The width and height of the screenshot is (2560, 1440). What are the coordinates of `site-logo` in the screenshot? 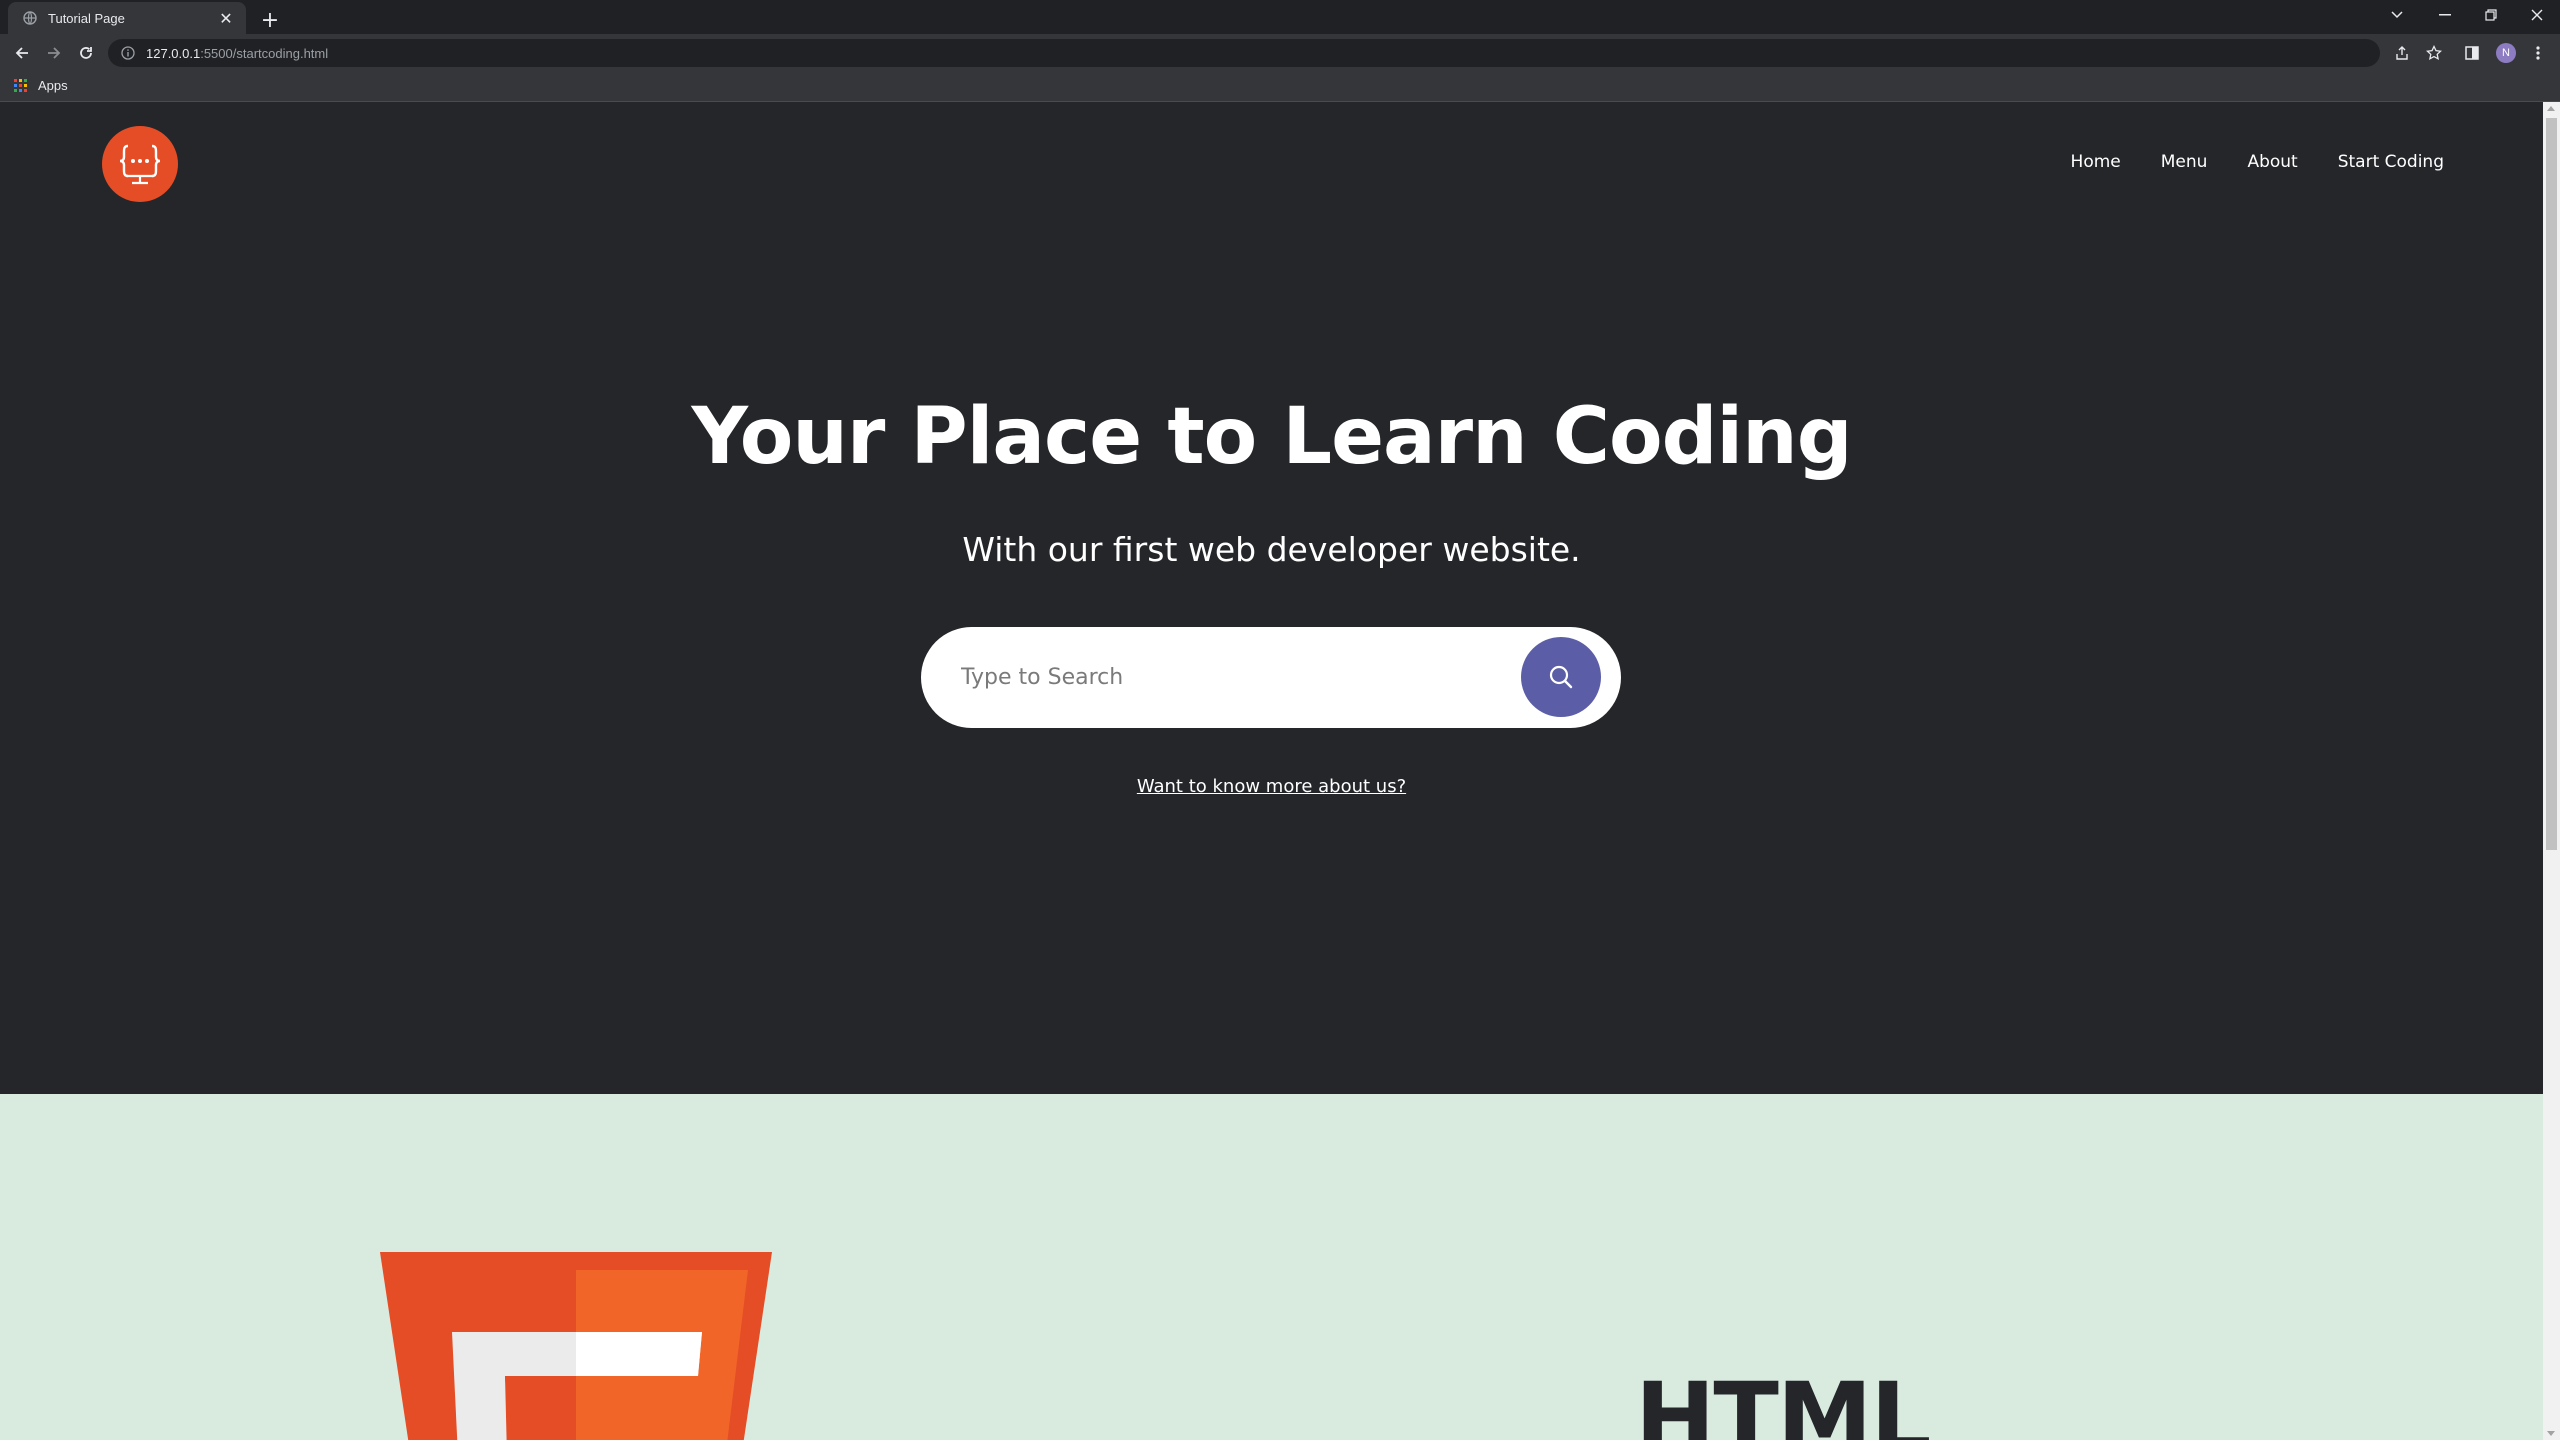 It's located at (140, 164).